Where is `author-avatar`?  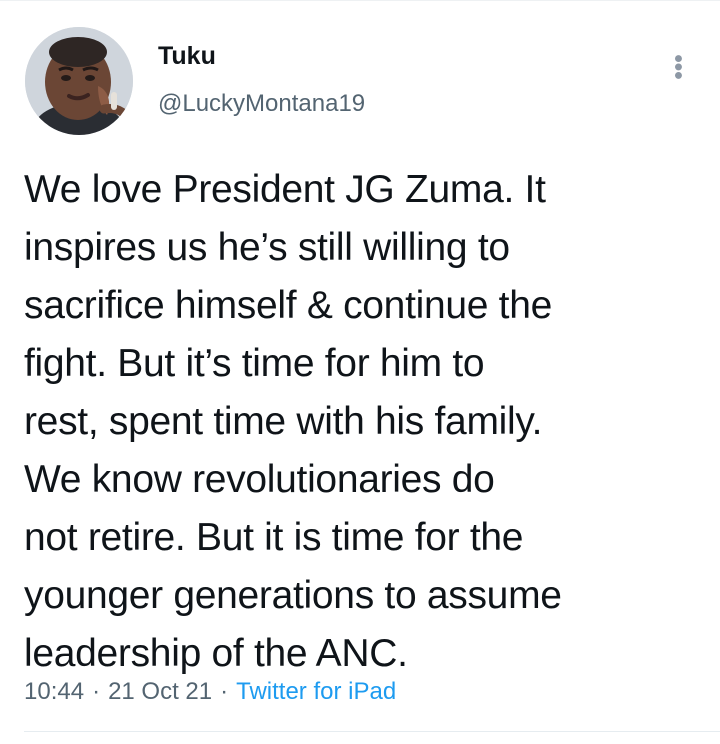
author-avatar is located at coordinates (79, 81).